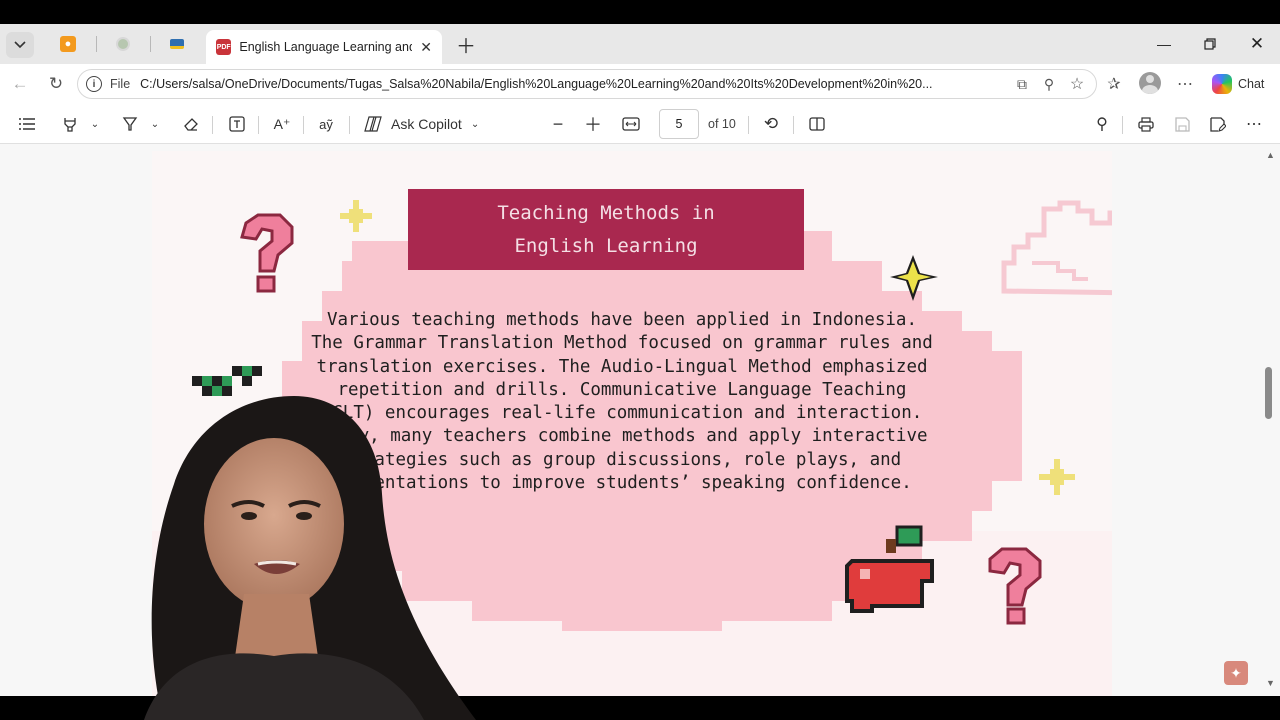 The width and height of the screenshot is (1280, 720). Describe the element at coordinates (326, 124) in the screenshot. I see `translate-icon: aỹ` at that location.